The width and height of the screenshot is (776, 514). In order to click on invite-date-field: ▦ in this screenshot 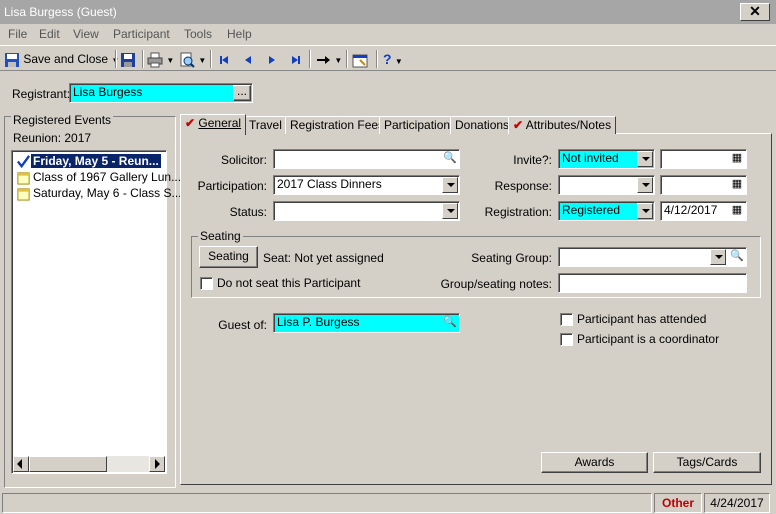, I will do `click(703, 159)`.